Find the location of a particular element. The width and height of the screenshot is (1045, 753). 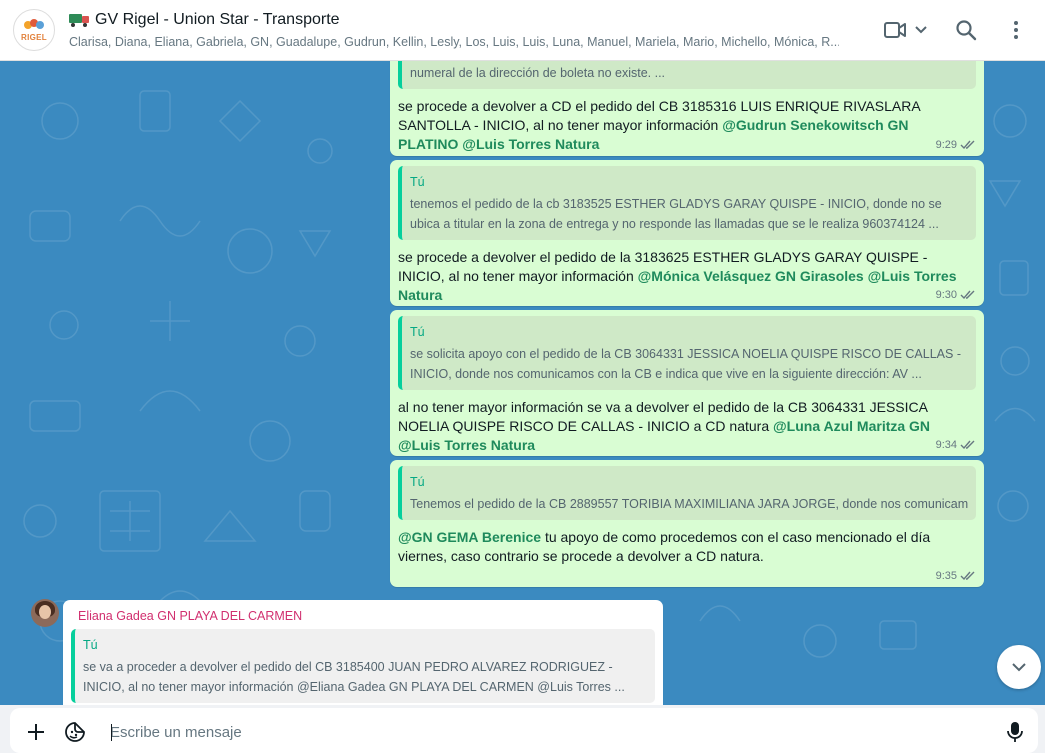

sender-avatar is located at coordinates (45, 613).